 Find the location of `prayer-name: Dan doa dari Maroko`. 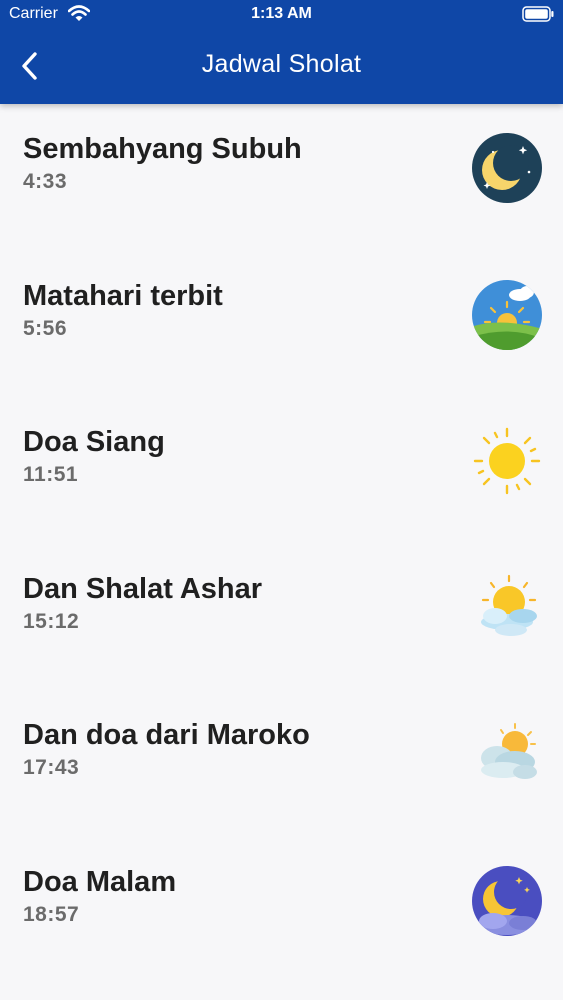

prayer-name: Dan doa dari Maroko is located at coordinates (166, 735).